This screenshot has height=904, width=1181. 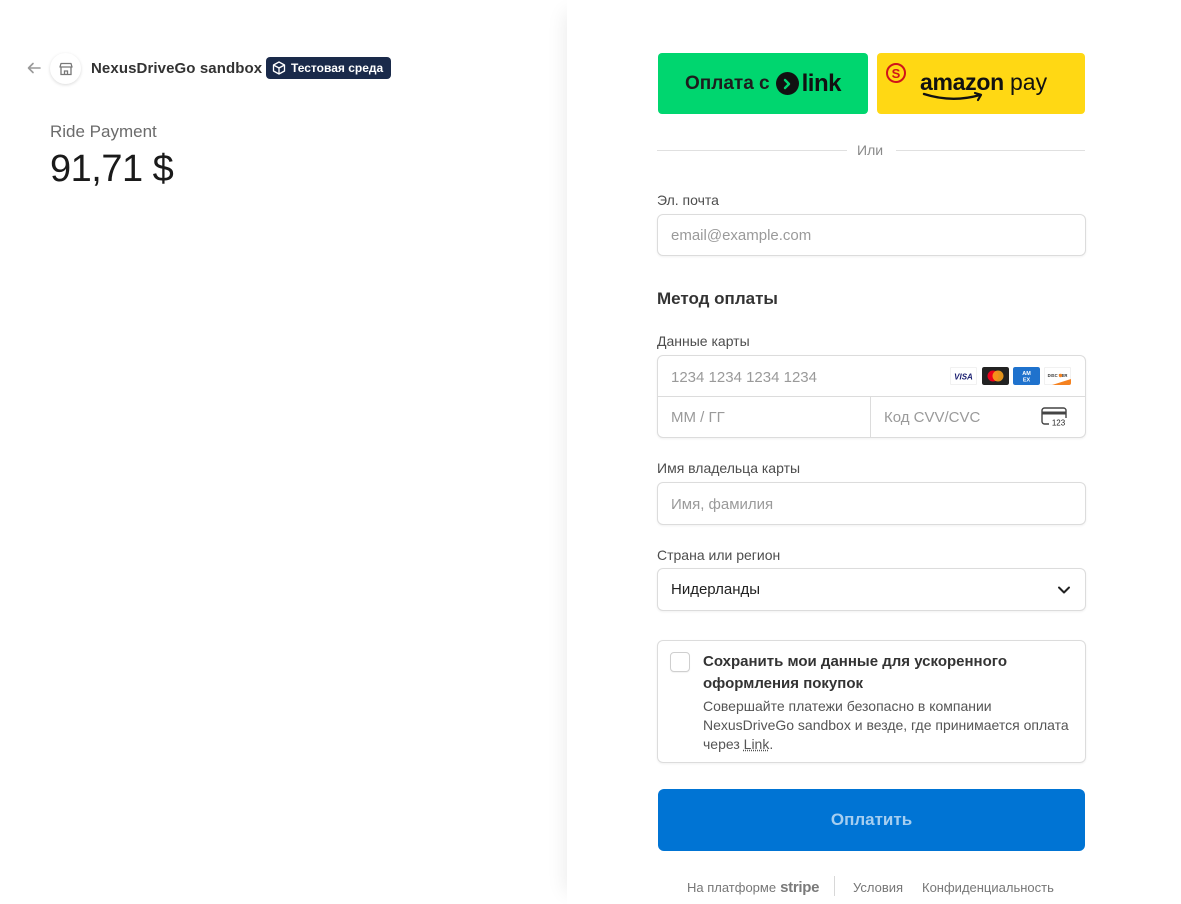 I want to click on cardholder-label: Имя владельца карты, so click(x=729, y=468).